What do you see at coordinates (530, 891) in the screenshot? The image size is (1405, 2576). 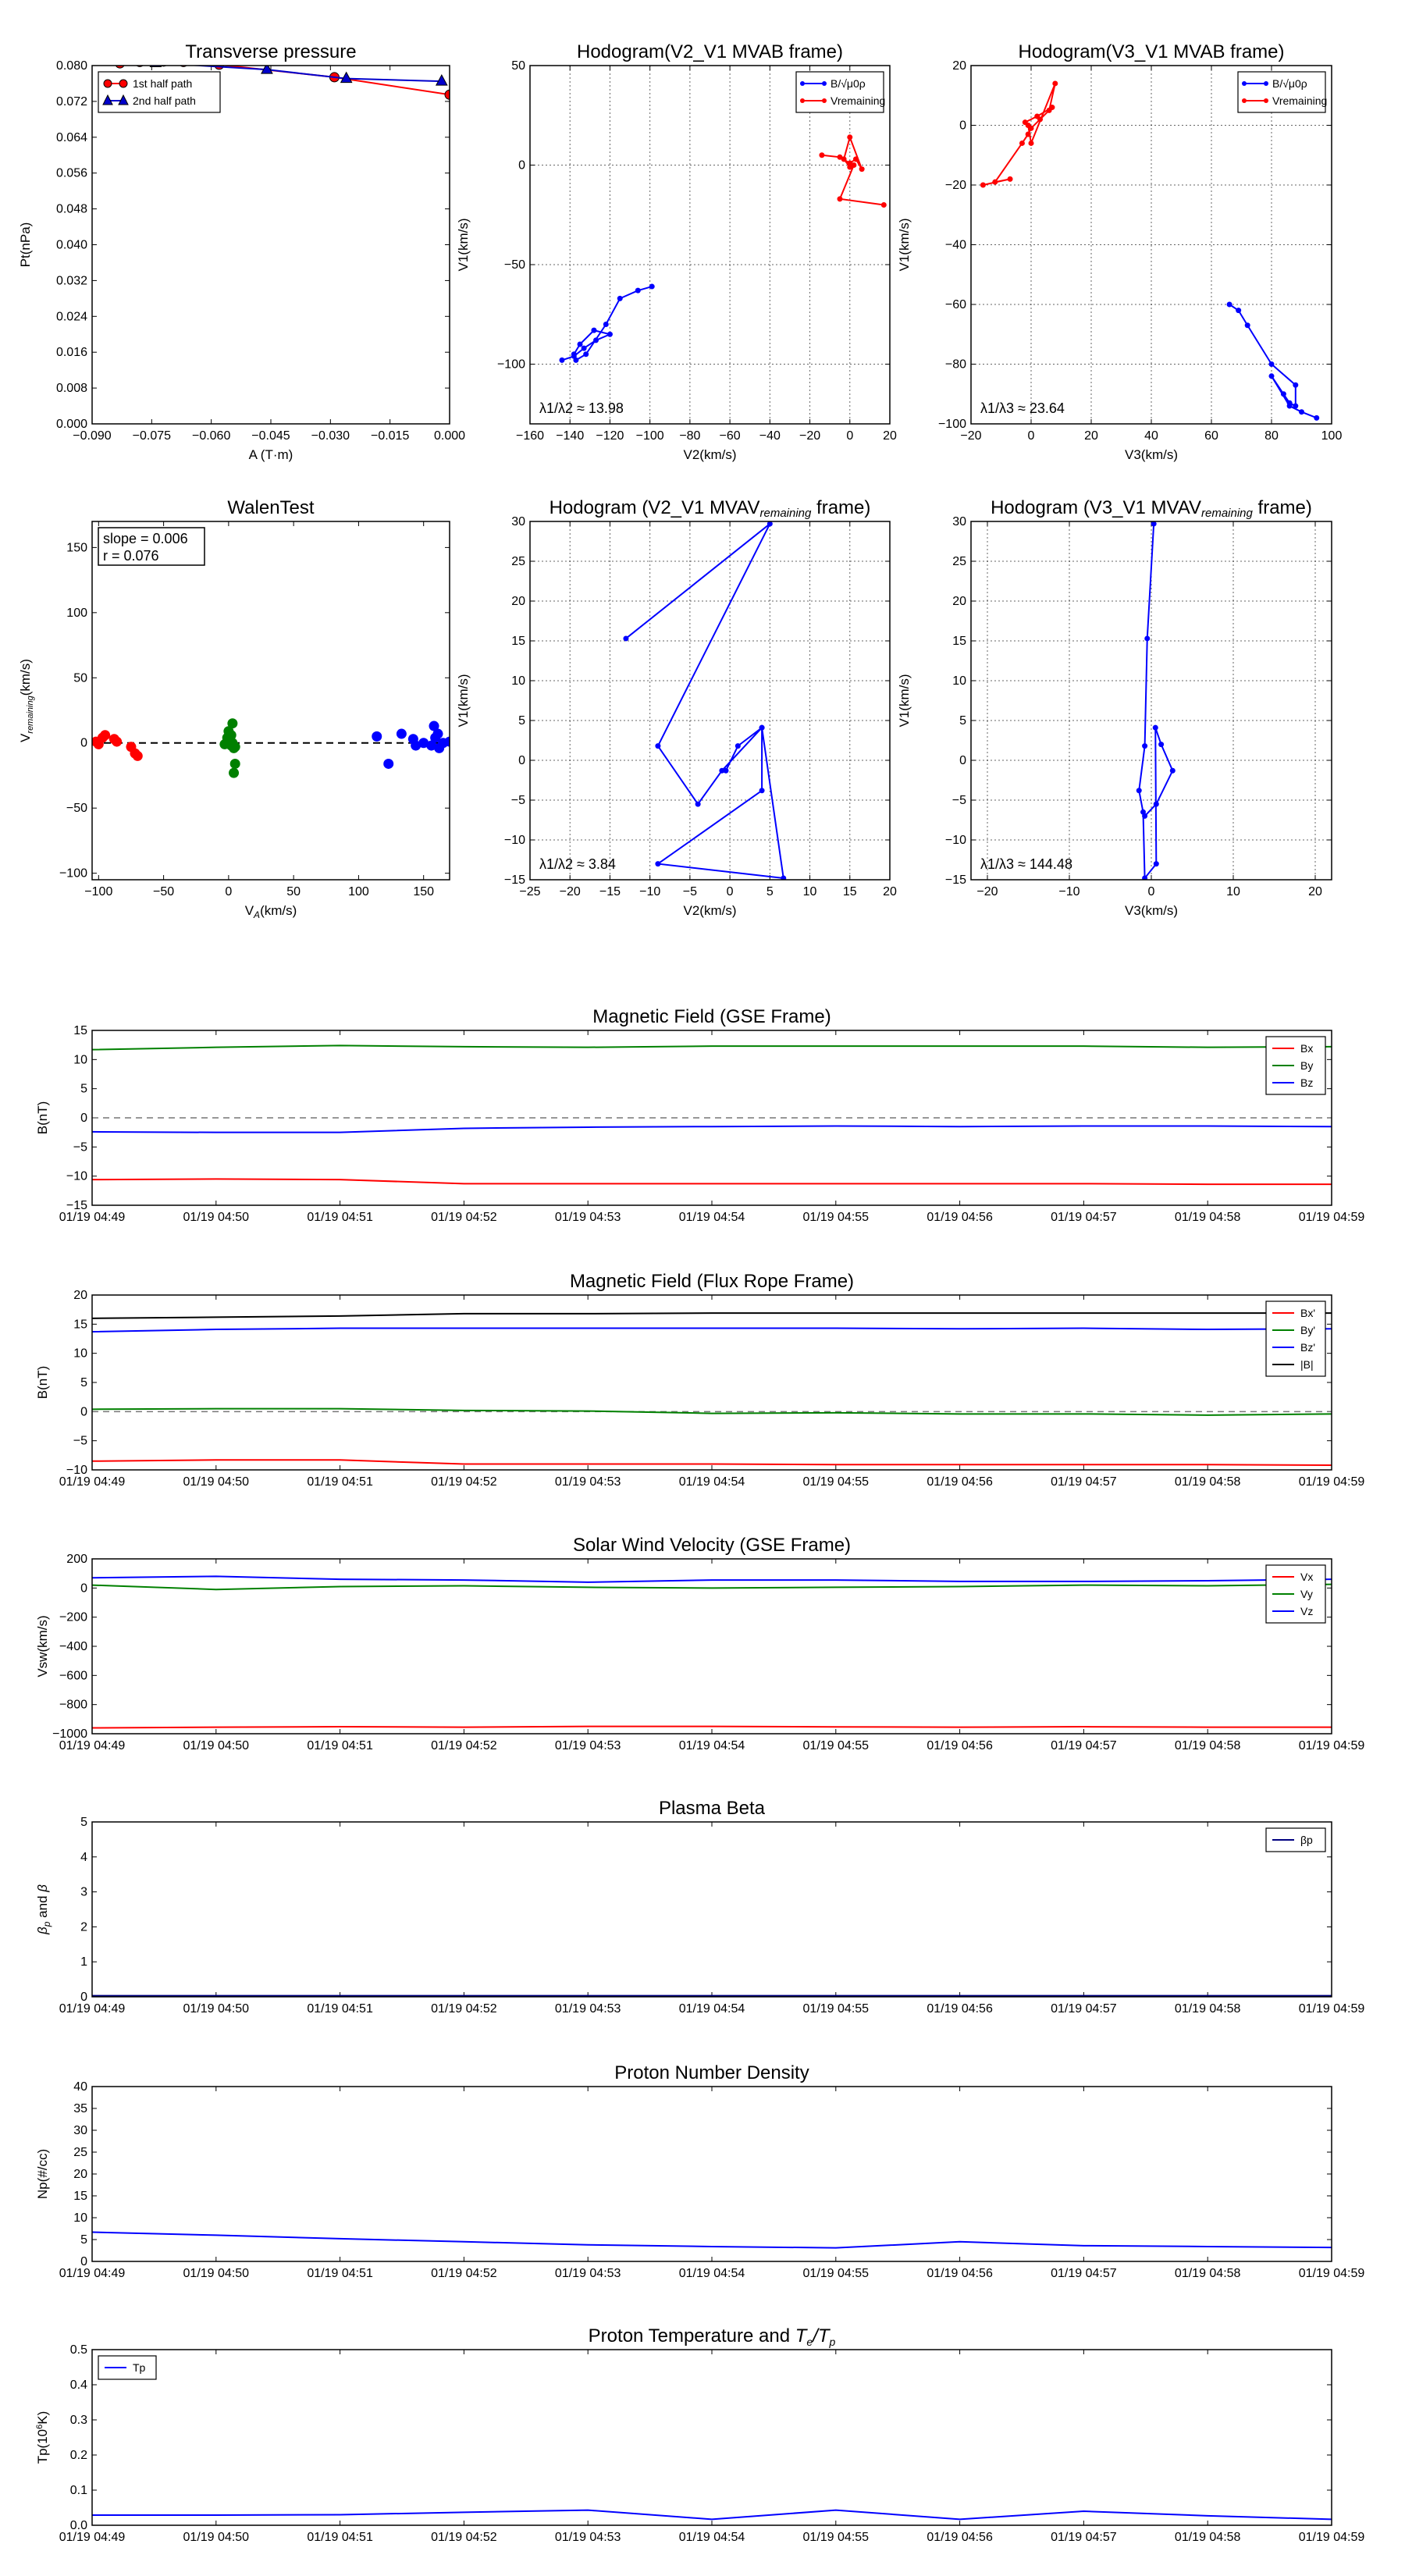 I see `x-tick-label: −25` at bounding box center [530, 891].